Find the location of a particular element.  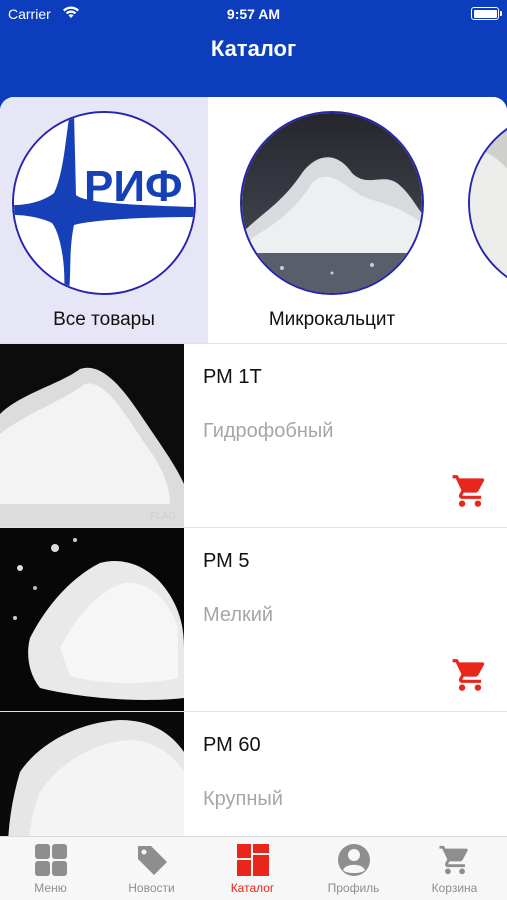

tab-catalog: Каталог is located at coordinates (252, 868).